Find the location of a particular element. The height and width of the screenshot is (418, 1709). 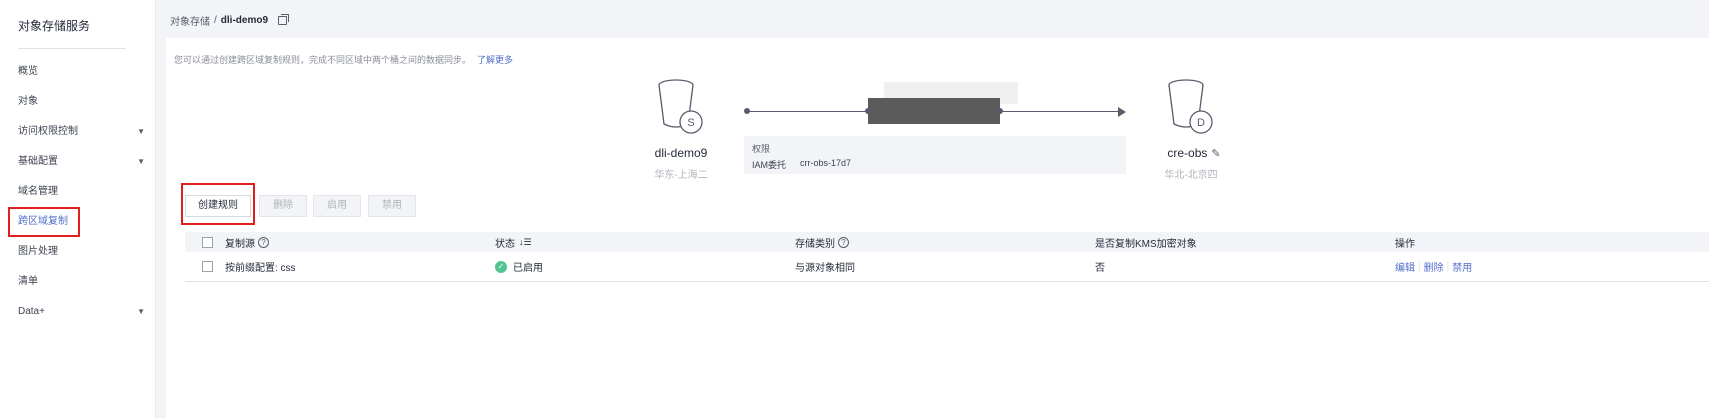

header-storage-label: 存储类别 is located at coordinates (815, 244).